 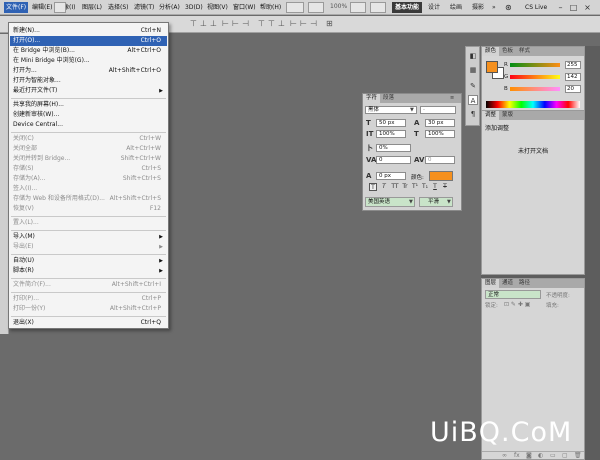 I want to click on auto-align-icon: ⊞, so click(x=329, y=24).